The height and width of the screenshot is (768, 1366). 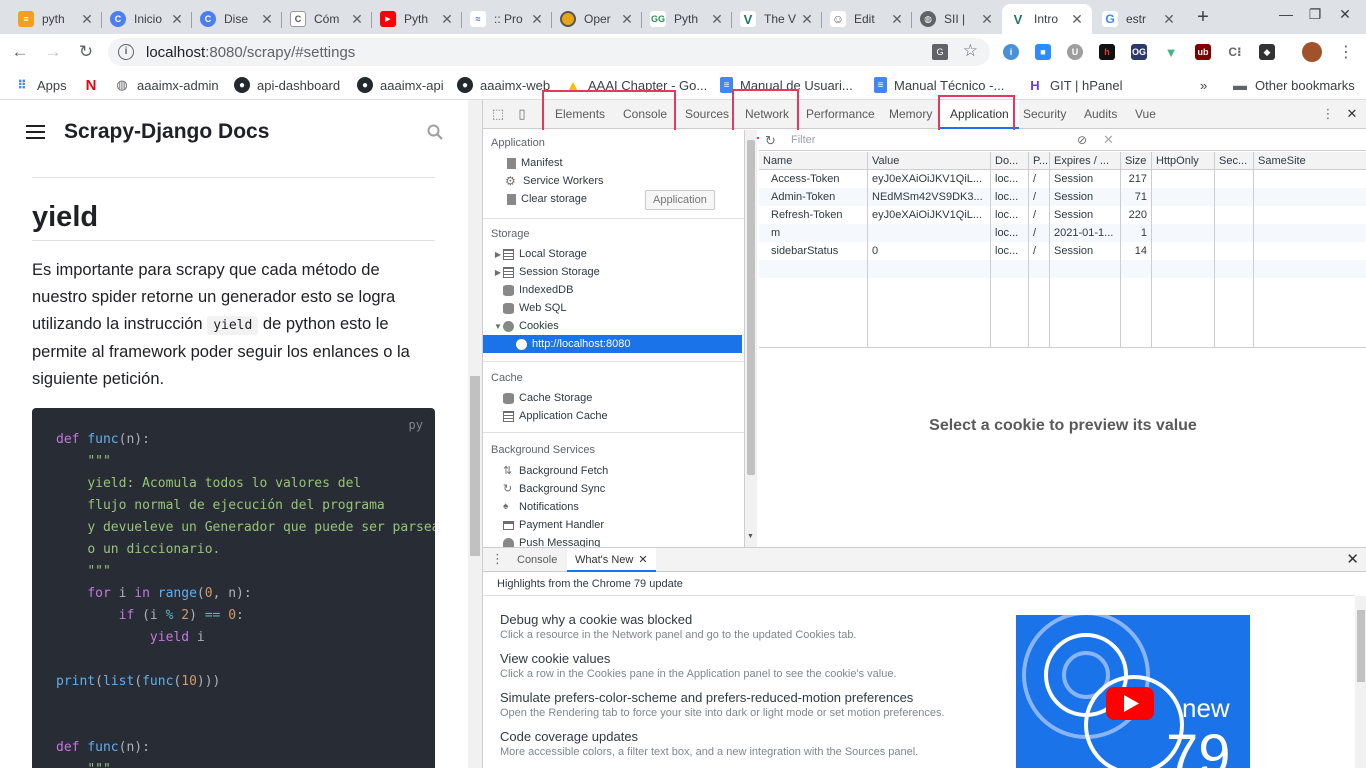 I want to click on forward-arrow-icon: →, so click(x=53, y=52).